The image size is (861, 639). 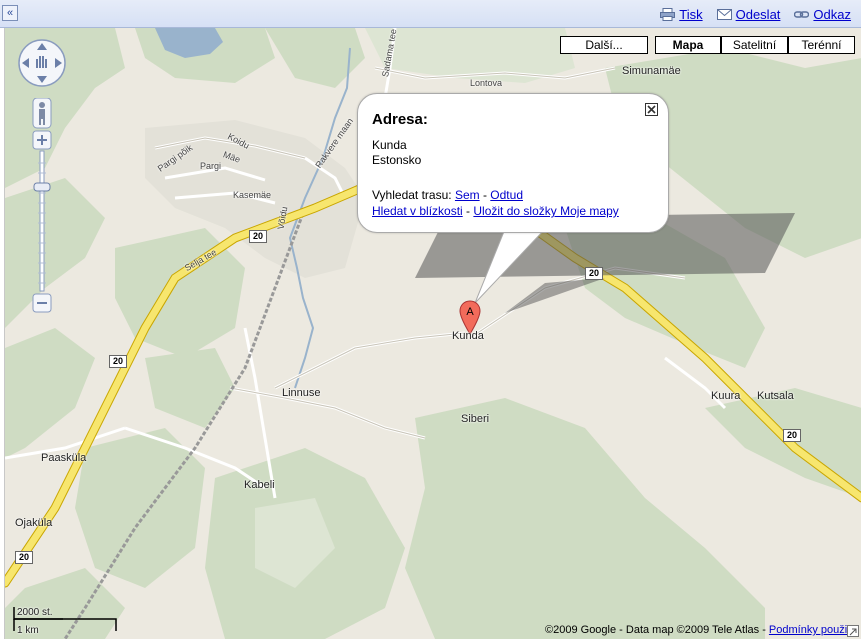 I want to click on place-lontova: Lontova, so click(x=486, y=83).